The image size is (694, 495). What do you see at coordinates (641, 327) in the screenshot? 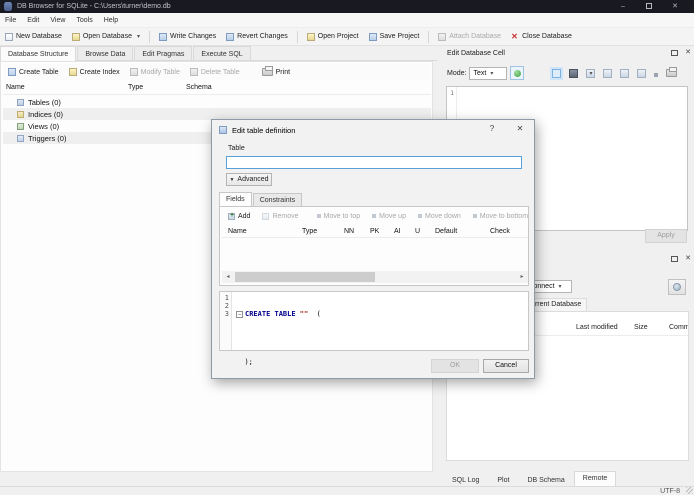
I see `column-size: Size` at bounding box center [641, 327].